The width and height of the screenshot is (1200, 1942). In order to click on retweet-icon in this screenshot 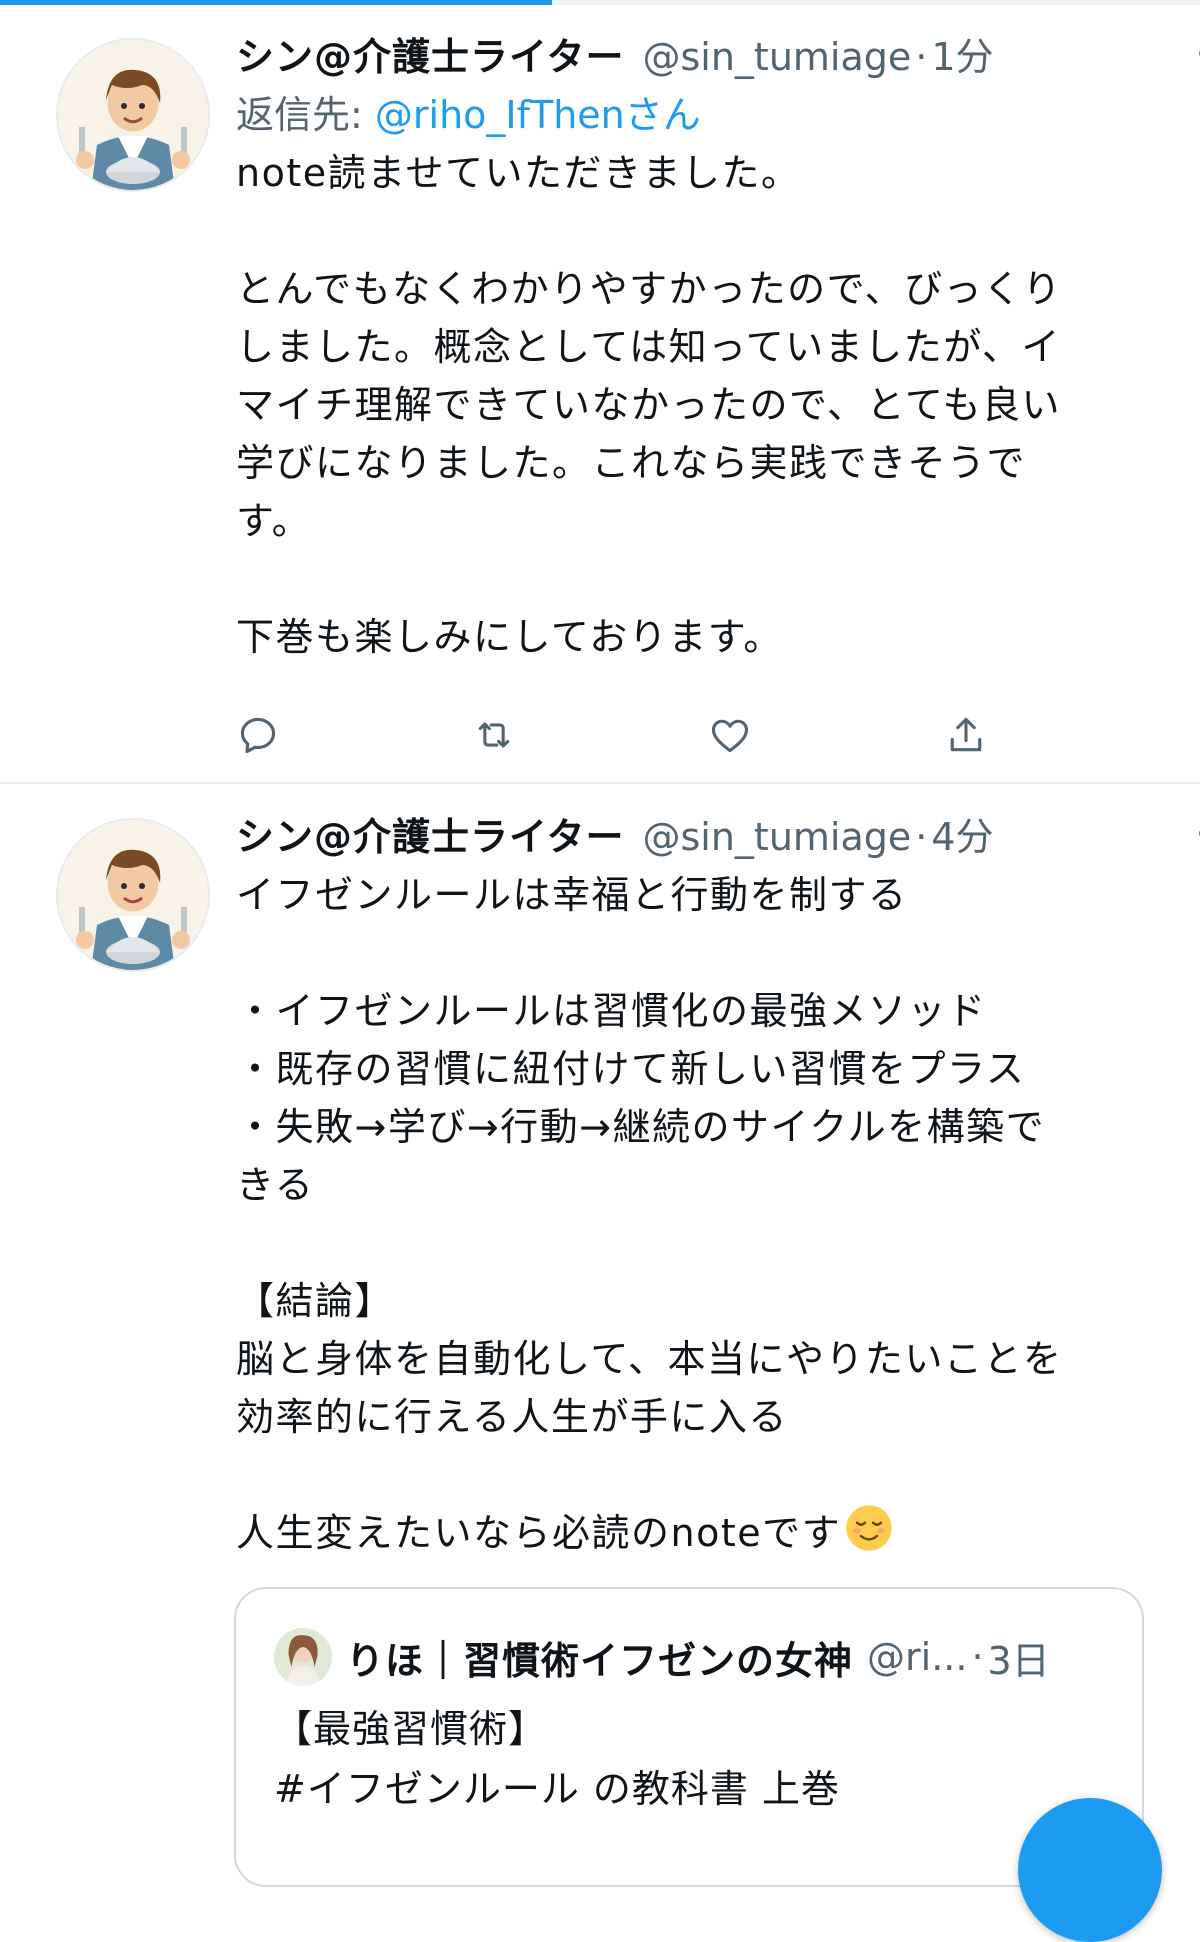, I will do `click(494, 735)`.